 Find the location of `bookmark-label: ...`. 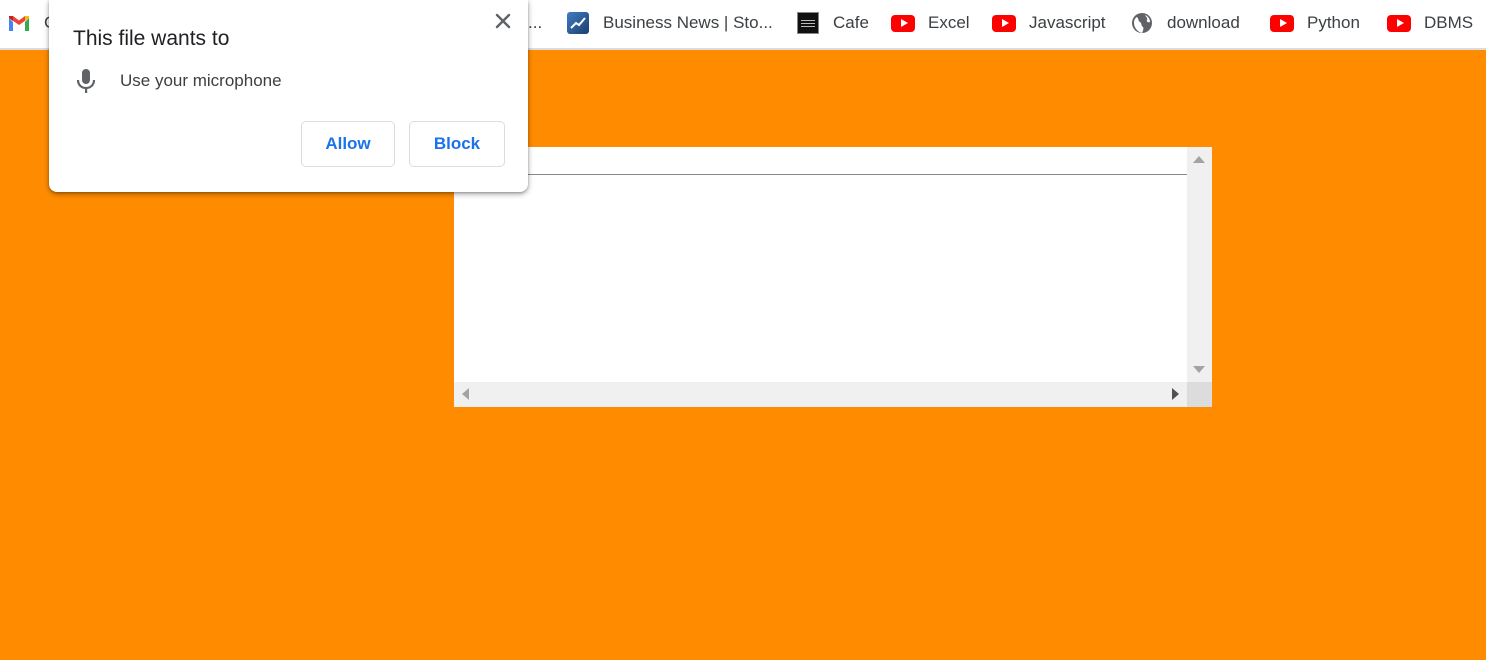

bookmark-label: ... is located at coordinates (535, 22).